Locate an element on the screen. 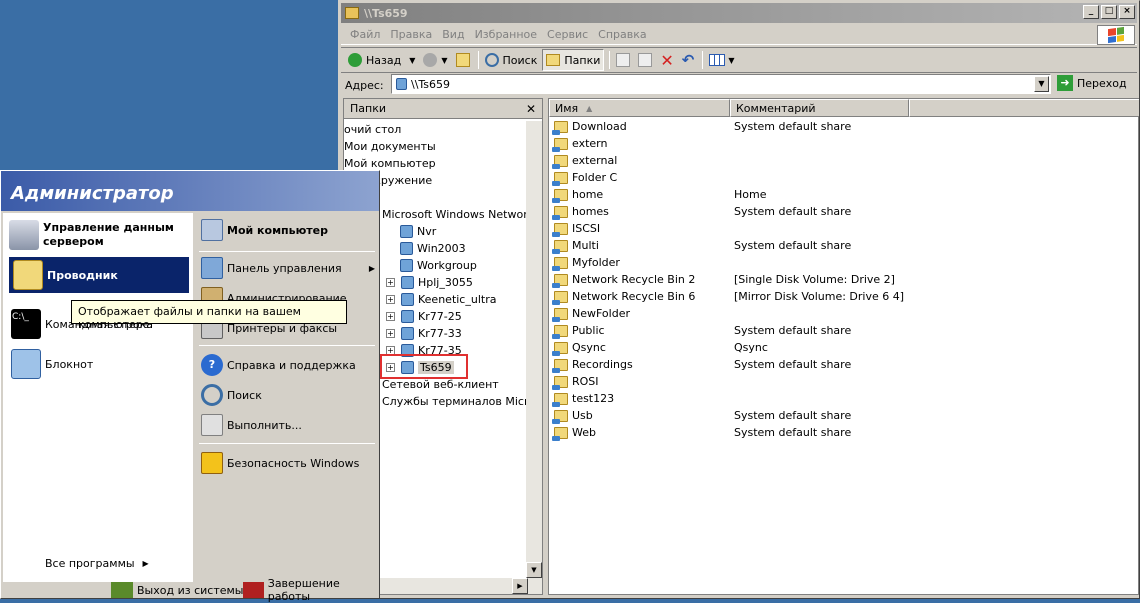 This screenshot has height=603, width=1140. forward-arrow-icon is located at coordinates (430, 60).